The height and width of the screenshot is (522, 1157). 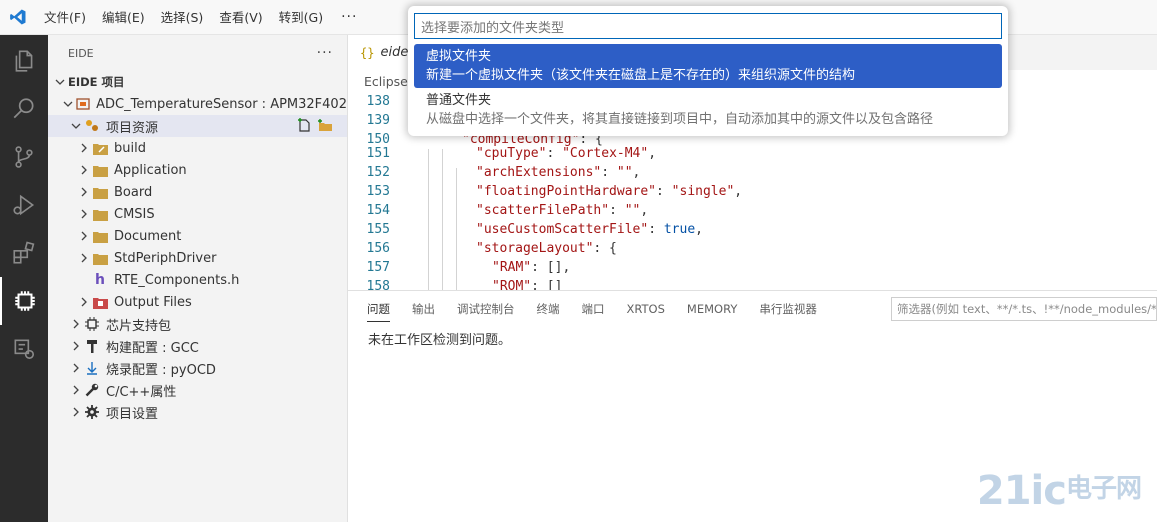 What do you see at coordinates (197, 82) in the screenshot?
I see `section-eide-project: EIDE 项目` at bounding box center [197, 82].